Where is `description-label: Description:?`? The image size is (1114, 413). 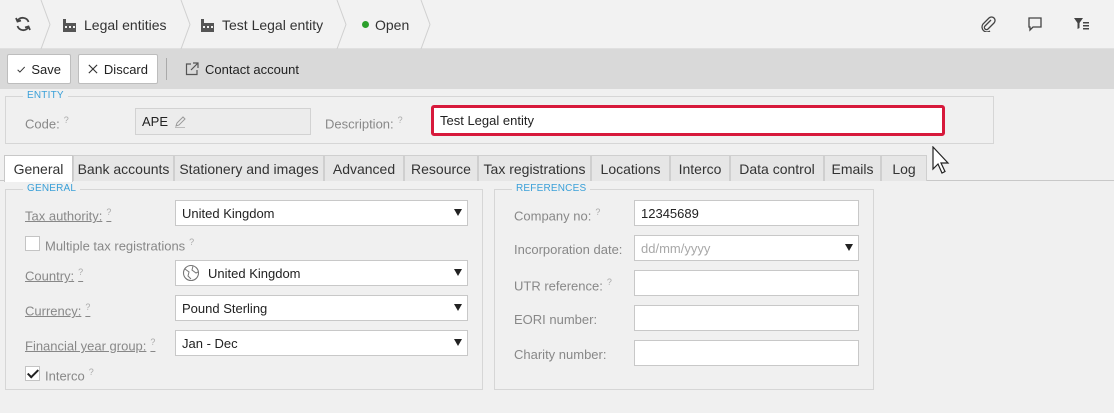
description-label: Description:? is located at coordinates (364, 123).